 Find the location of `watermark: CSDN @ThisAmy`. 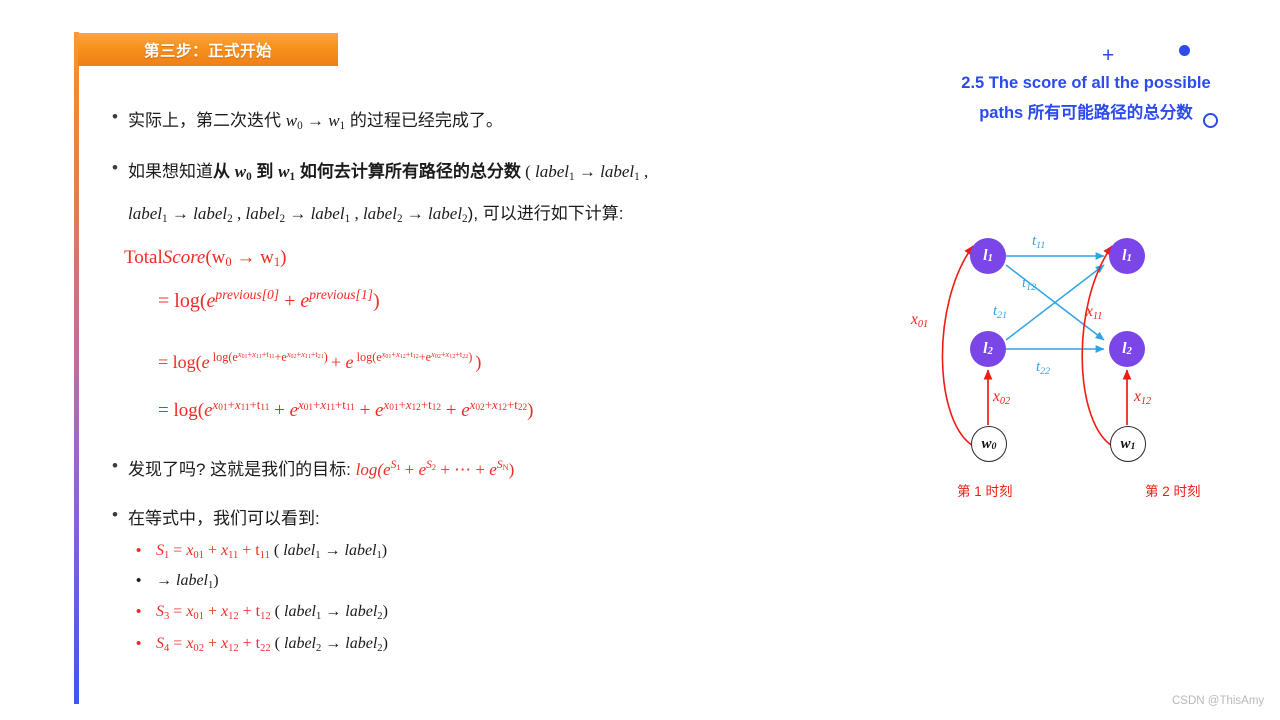

watermark: CSDN @ThisAmy is located at coordinates (1218, 701).